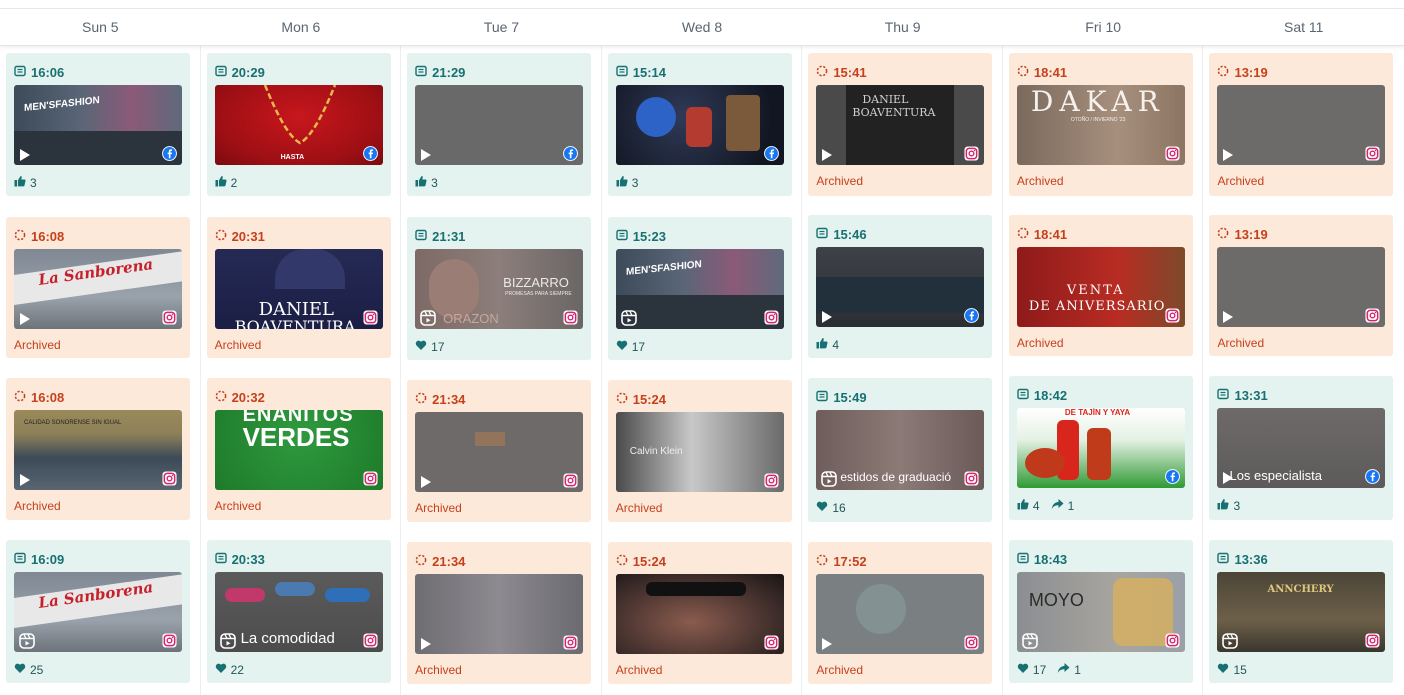 Image resolution: width=1404 pixels, height=695 pixels. I want to click on post-card: 16:08 La Sanborena Archived, so click(98, 287).